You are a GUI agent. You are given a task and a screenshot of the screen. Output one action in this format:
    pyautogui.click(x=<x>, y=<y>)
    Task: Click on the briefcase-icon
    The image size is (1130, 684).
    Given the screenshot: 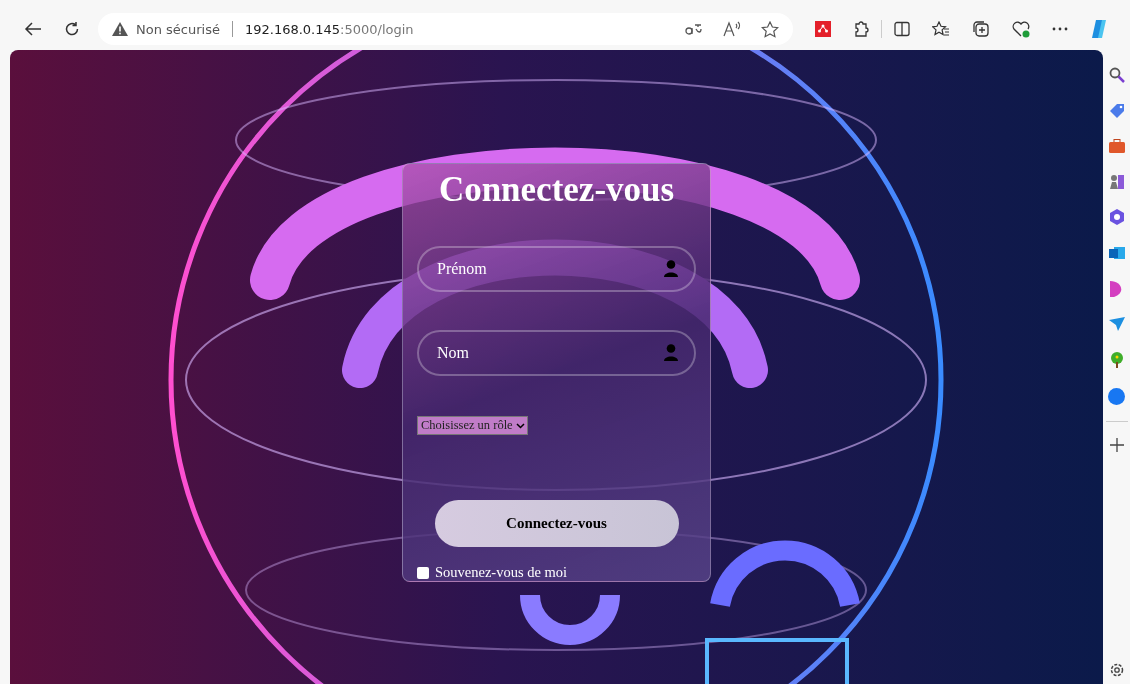 What is the action you would take?
    pyautogui.click(x=1116, y=146)
    